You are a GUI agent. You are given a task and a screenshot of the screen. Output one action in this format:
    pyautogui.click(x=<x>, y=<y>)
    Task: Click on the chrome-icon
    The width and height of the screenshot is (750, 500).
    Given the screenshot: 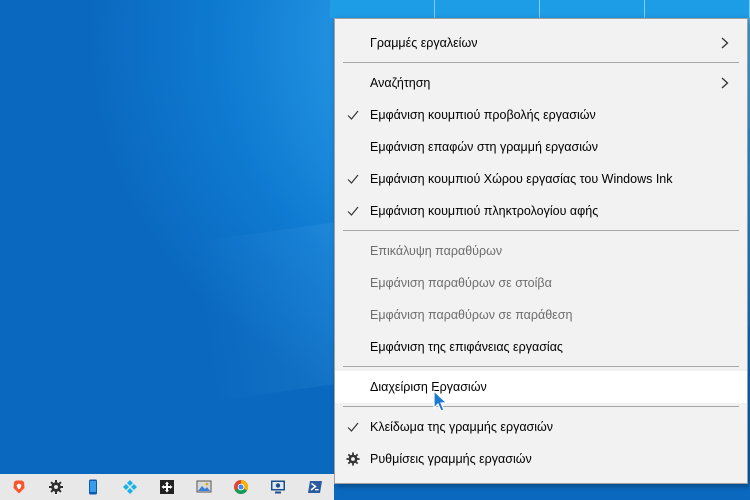 What is the action you would take?
    pyautogui.click(x=240, y=487)
    